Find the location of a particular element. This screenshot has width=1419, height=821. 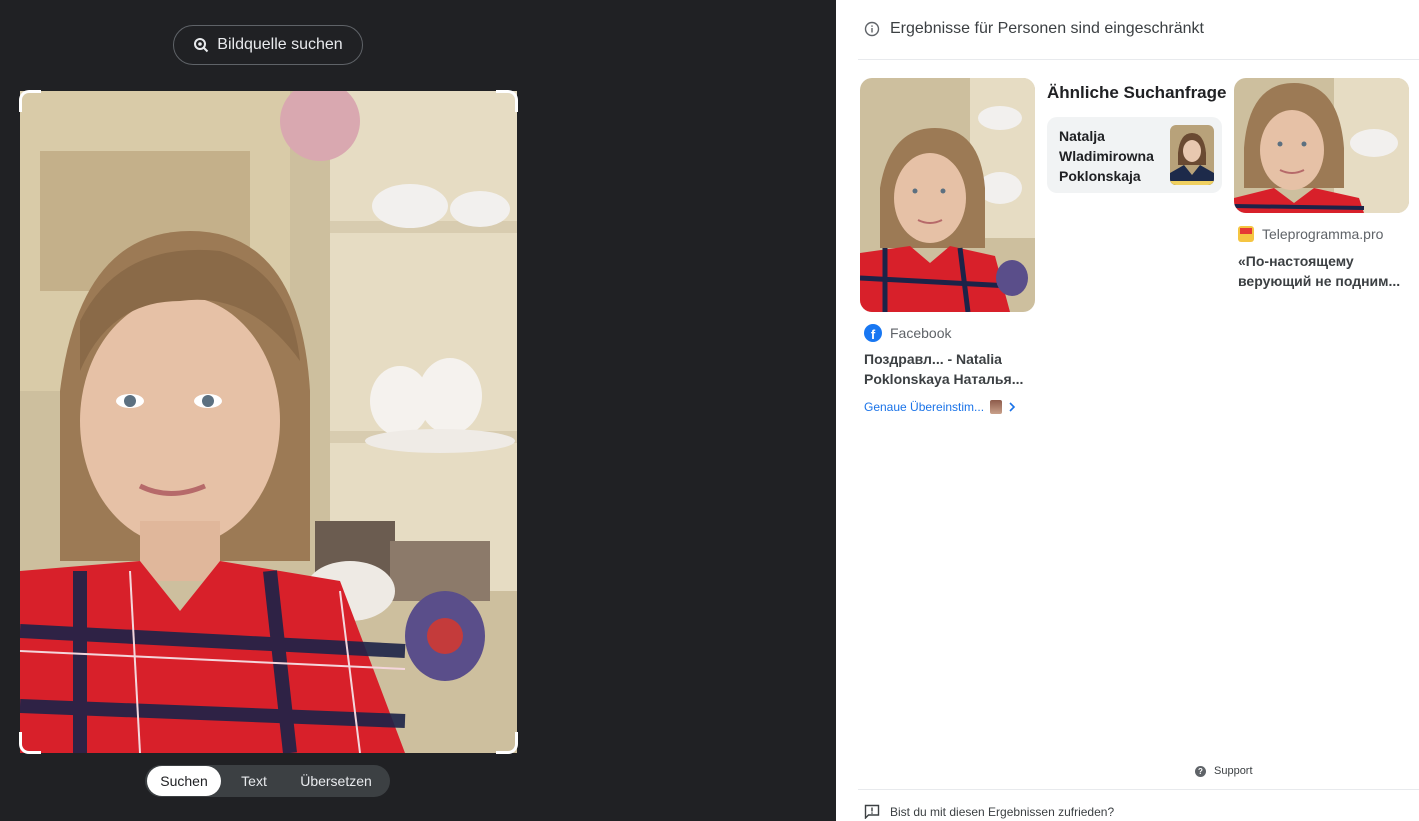

divider is located at coordinates (1138, 59).